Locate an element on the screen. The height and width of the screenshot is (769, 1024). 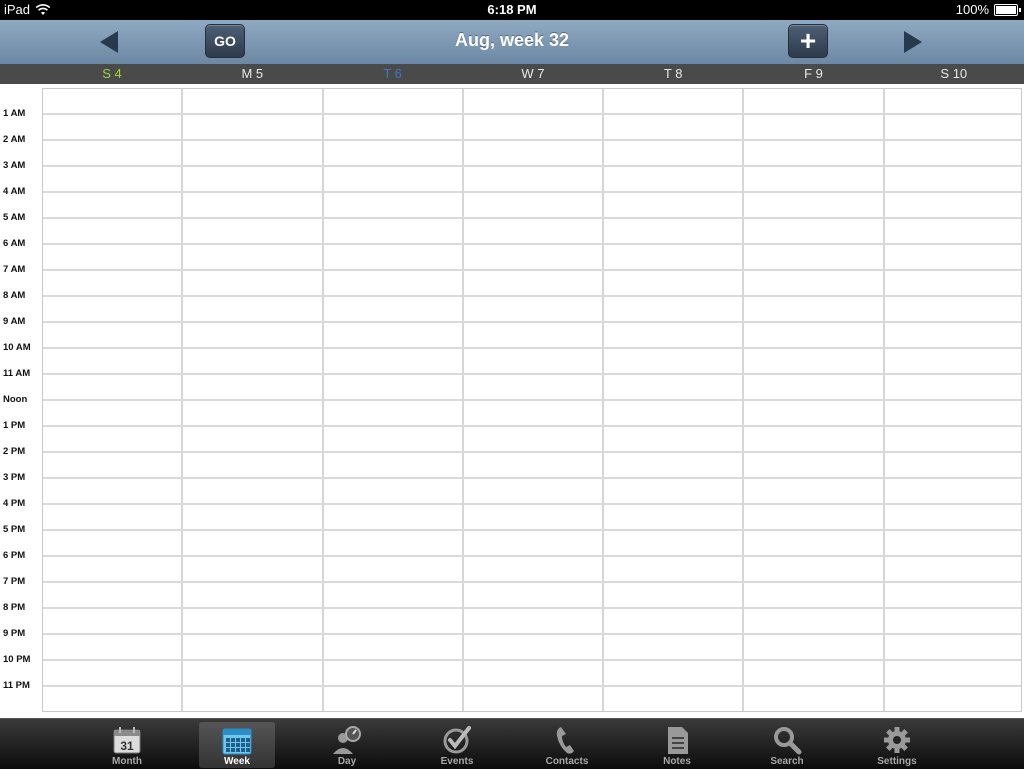
time-label: 6 AM is located at coordinates (14, 243).